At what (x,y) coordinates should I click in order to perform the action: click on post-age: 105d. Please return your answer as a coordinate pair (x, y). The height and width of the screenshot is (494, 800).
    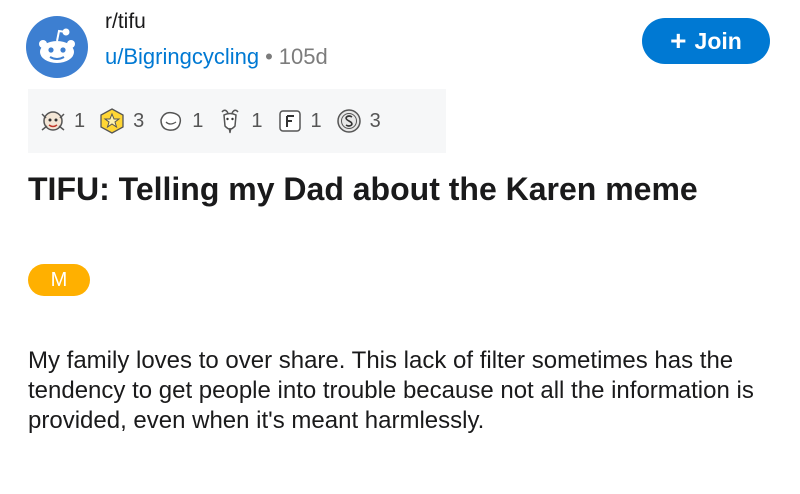
    Looking at the image, I should click on (303, 56).